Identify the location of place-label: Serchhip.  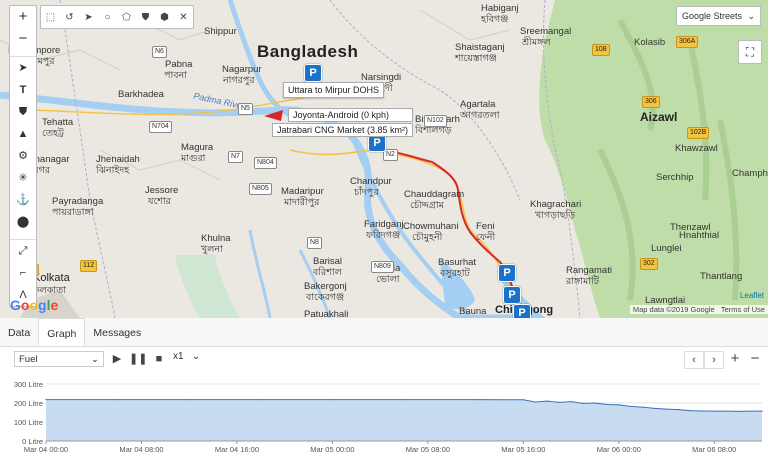
(675, 177).